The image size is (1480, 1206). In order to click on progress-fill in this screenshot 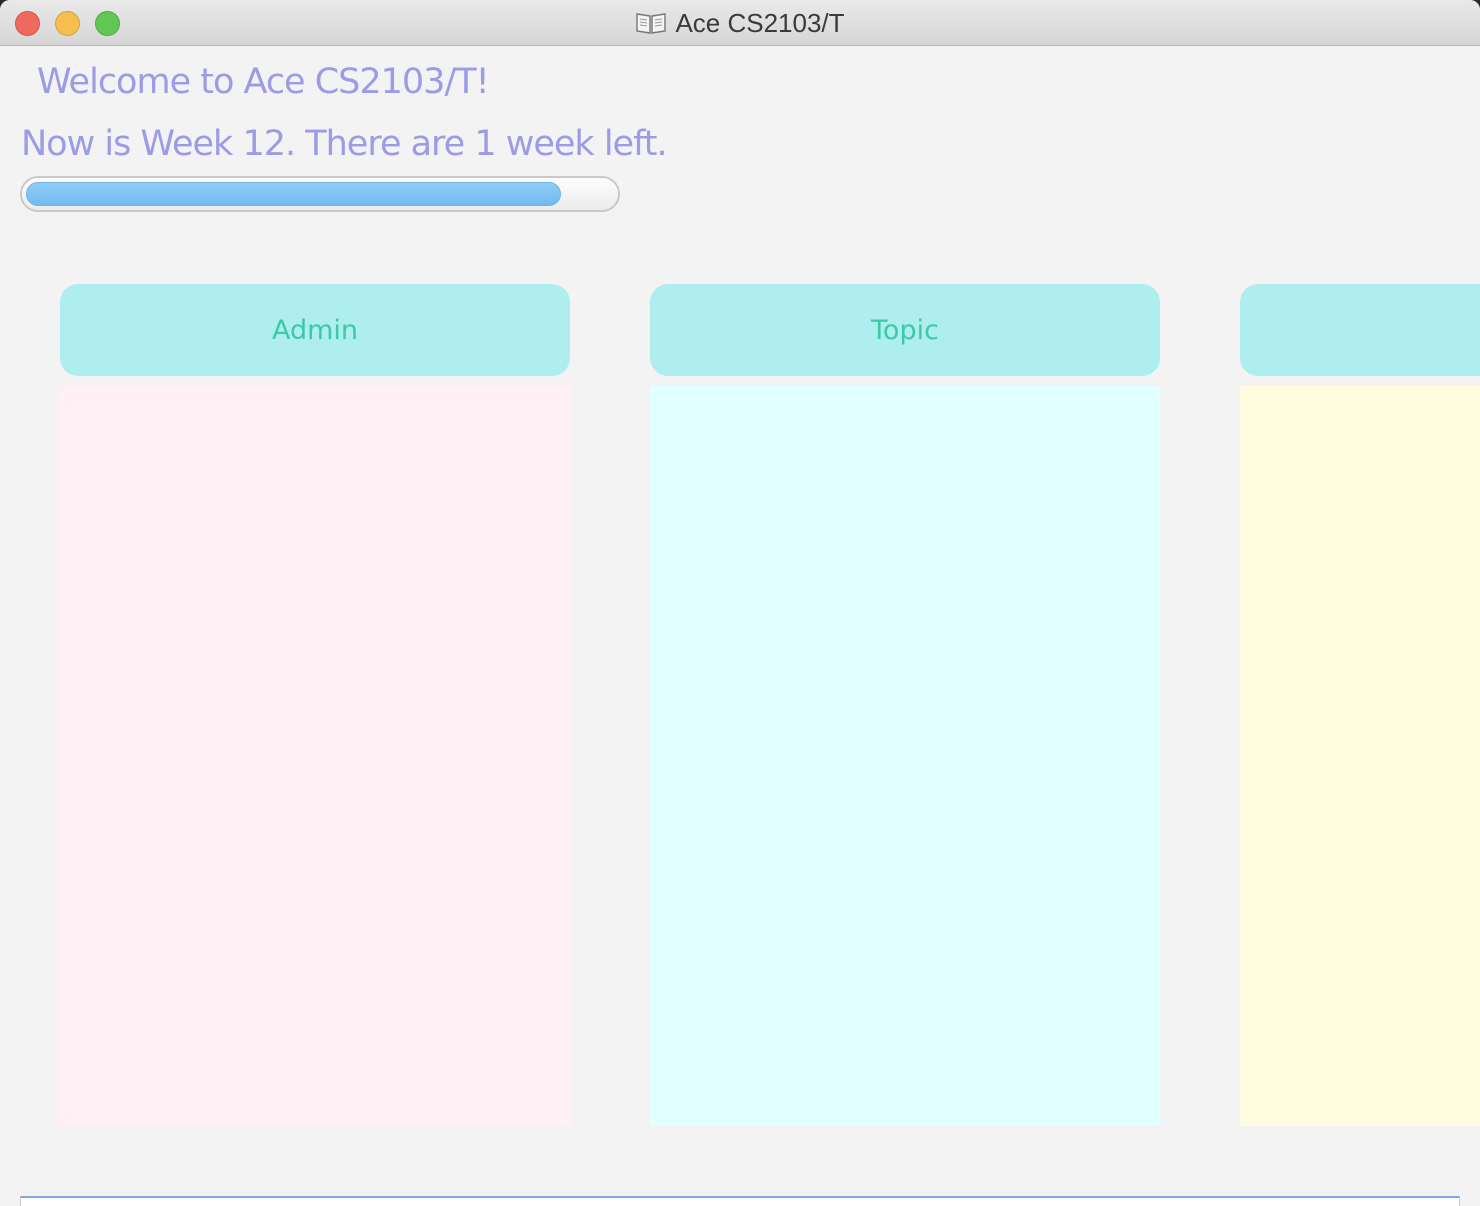, I will do `click(293, 194)`.